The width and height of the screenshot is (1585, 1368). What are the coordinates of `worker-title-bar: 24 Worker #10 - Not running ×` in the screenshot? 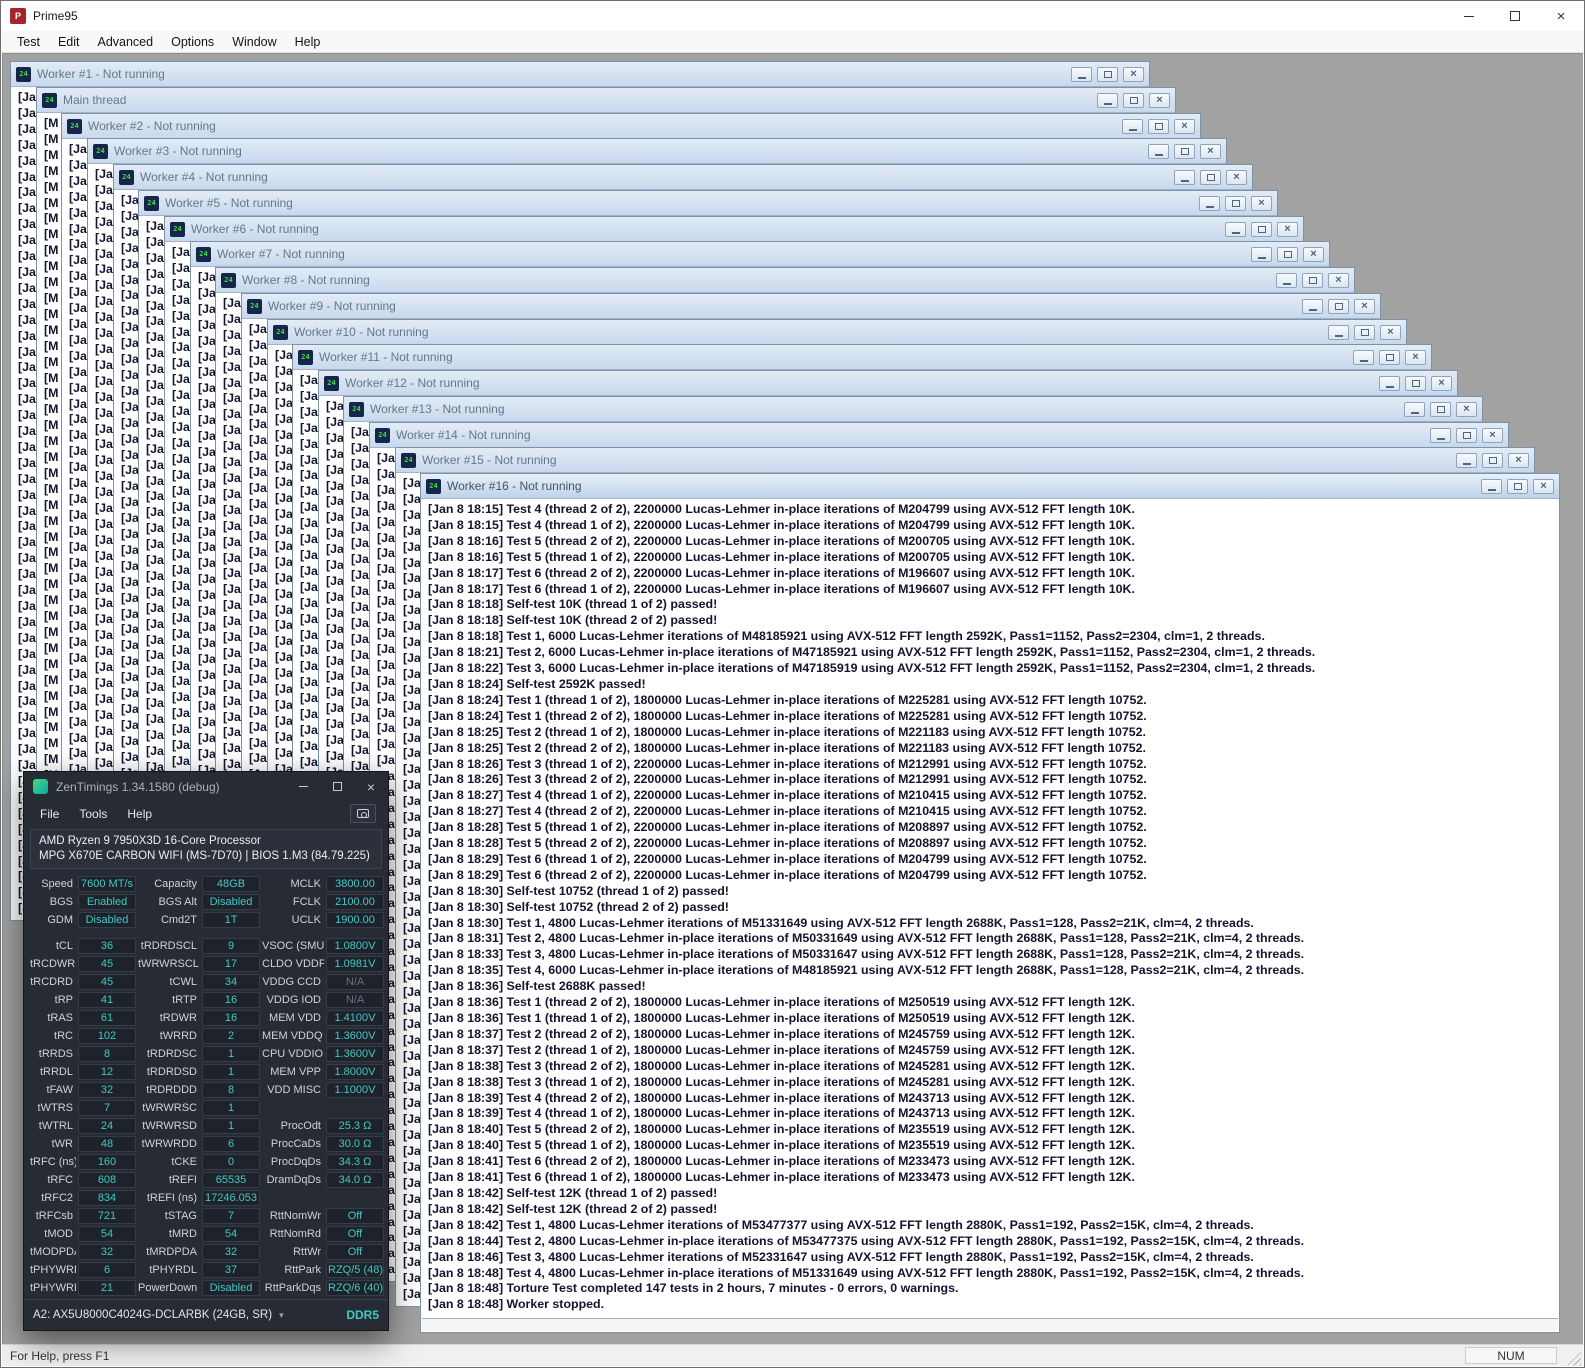 It's located at (837, 332).